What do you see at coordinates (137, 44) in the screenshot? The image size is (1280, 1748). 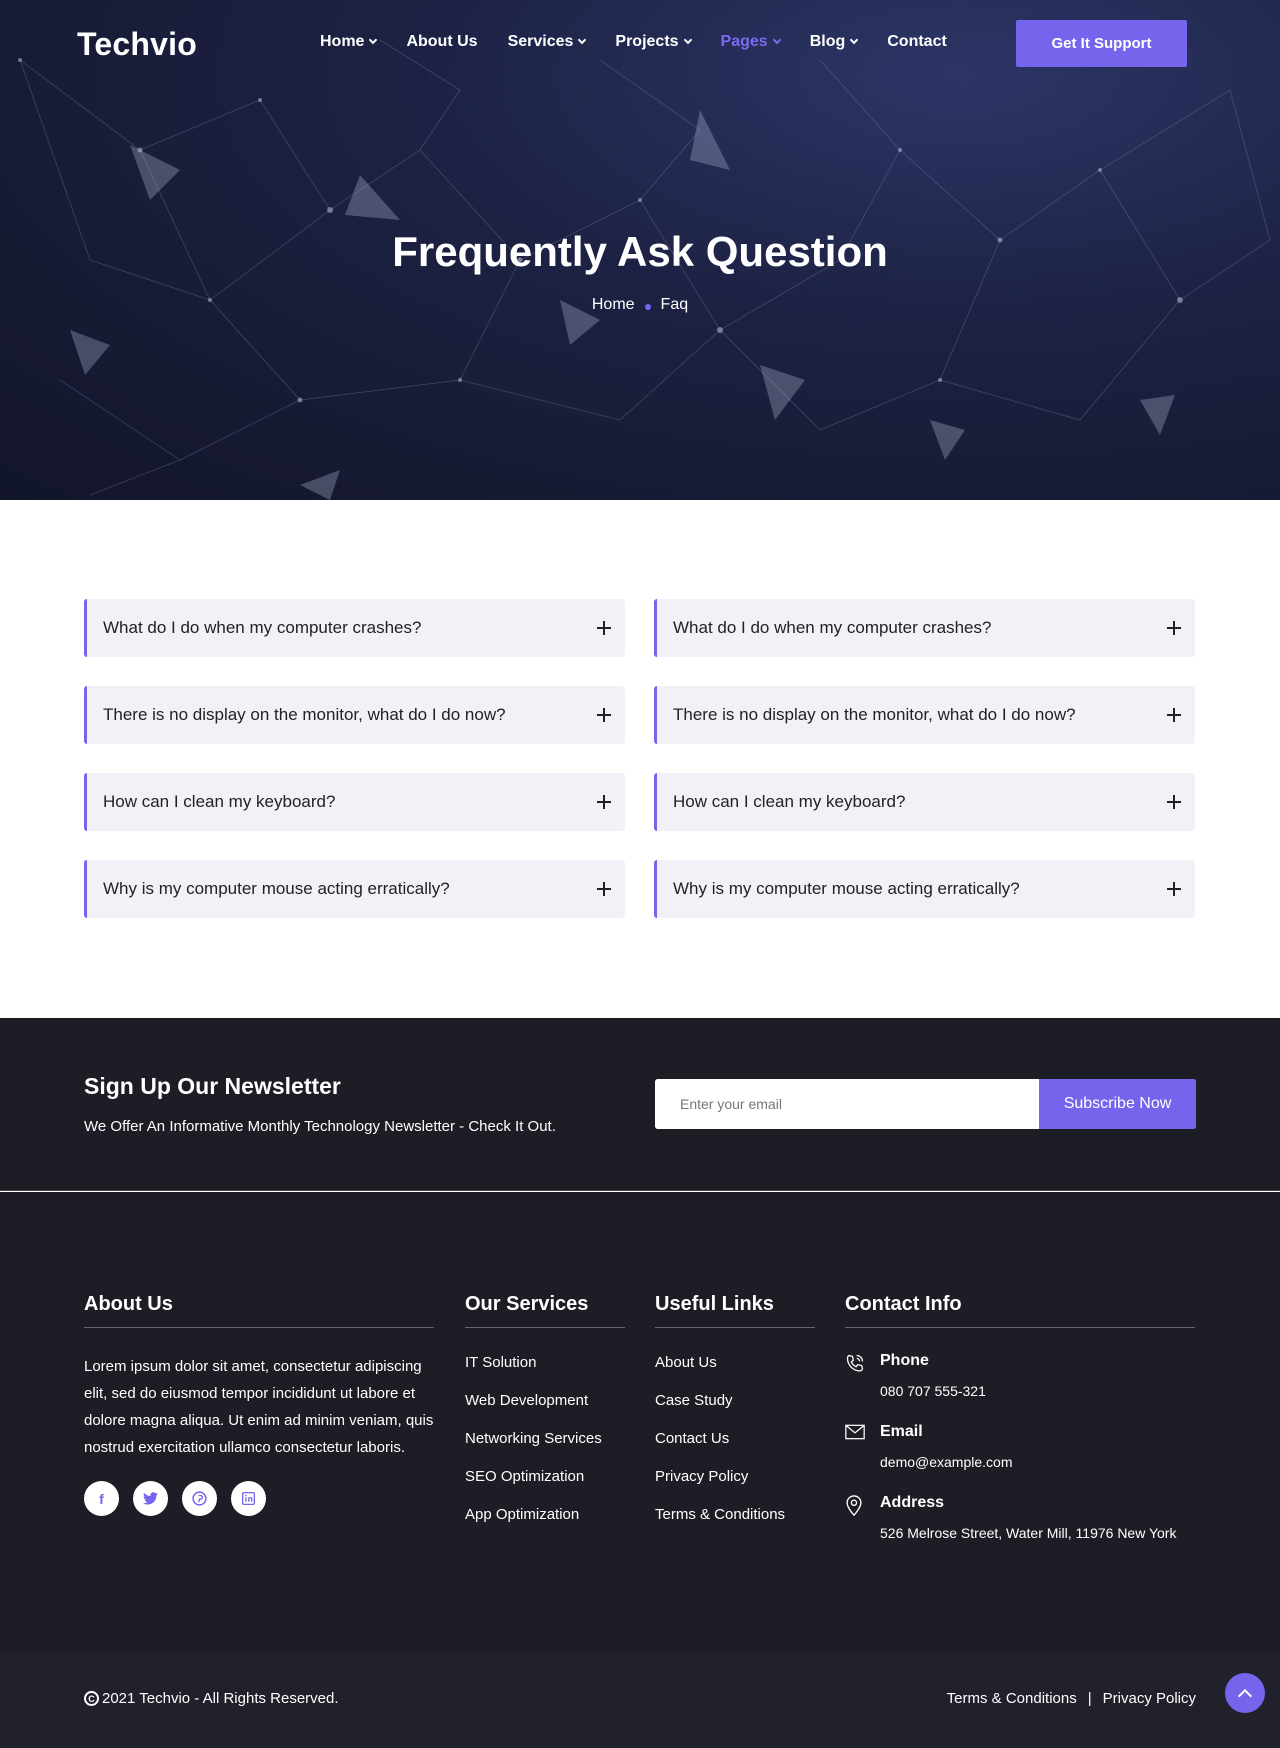 I see `site-logo: Techvio` at bounding box center [137, 44].